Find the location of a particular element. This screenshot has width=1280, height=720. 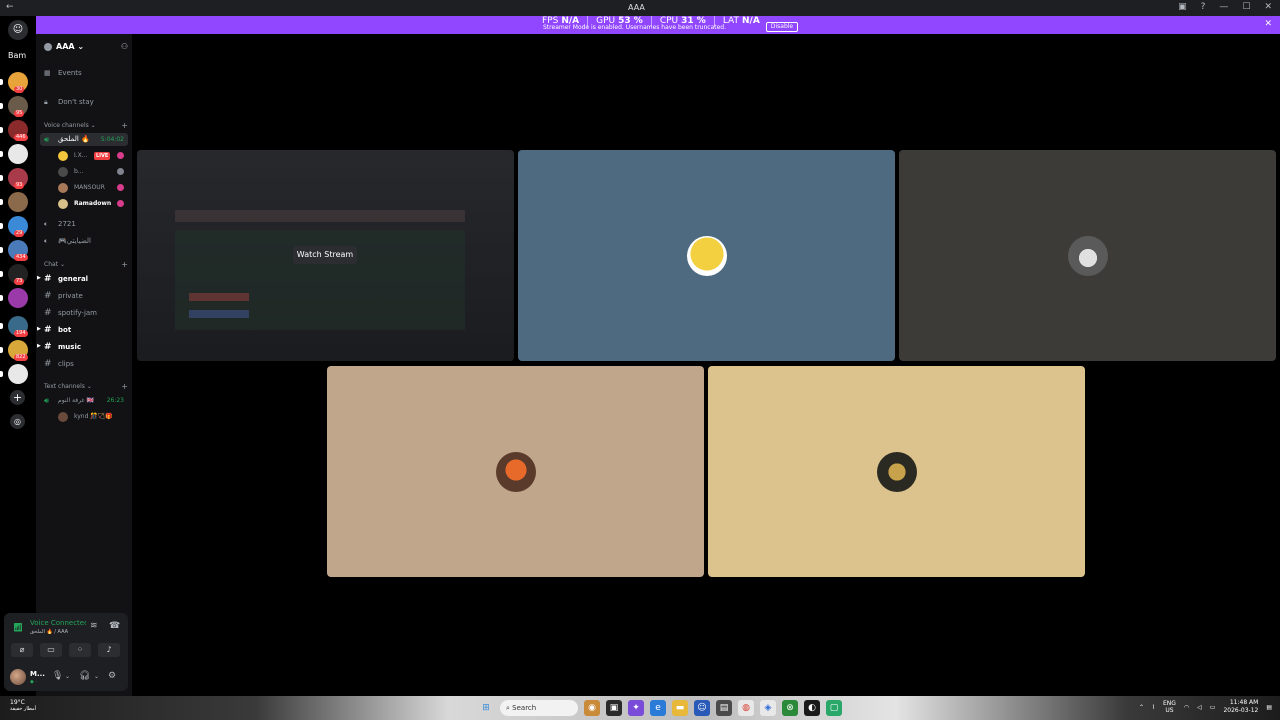

voice-connected-status: Voice Connected is located at coordinates (58, 623).